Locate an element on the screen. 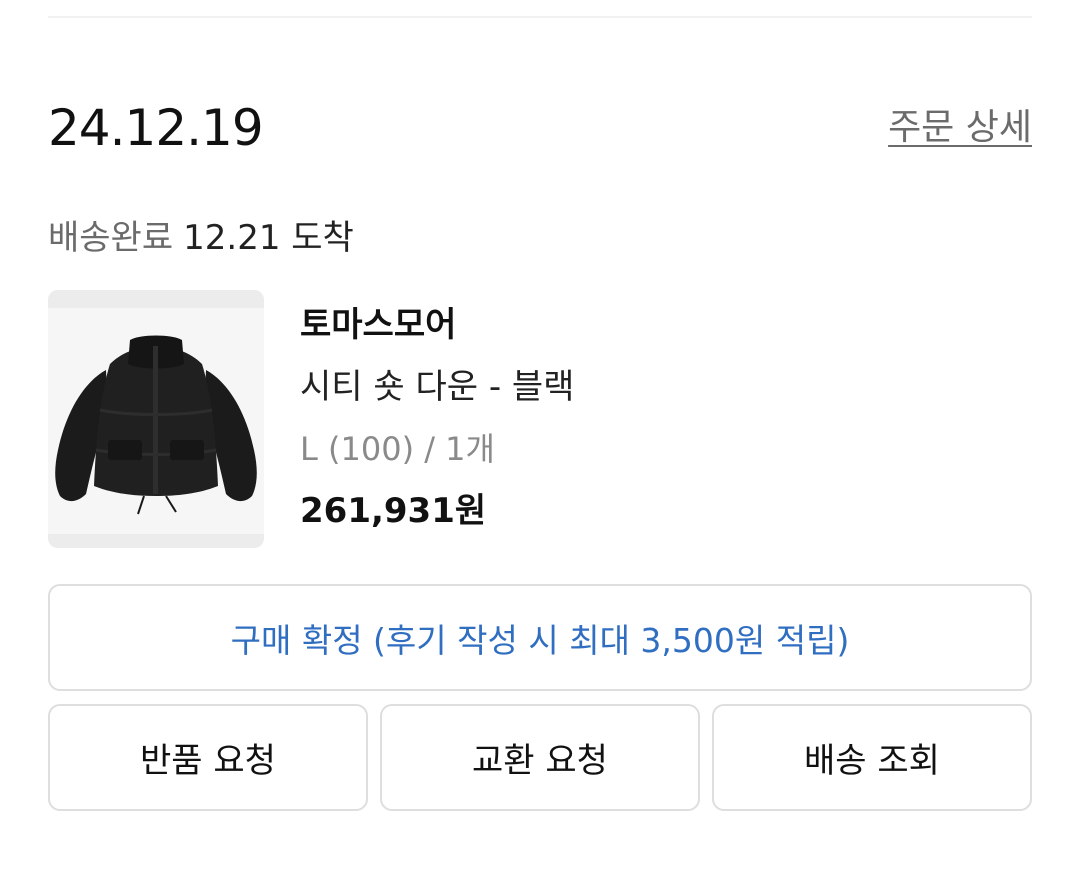 The image size is (1080, 883). exchange-request-button: 교환 요청 is located at coordinates (540, 757).